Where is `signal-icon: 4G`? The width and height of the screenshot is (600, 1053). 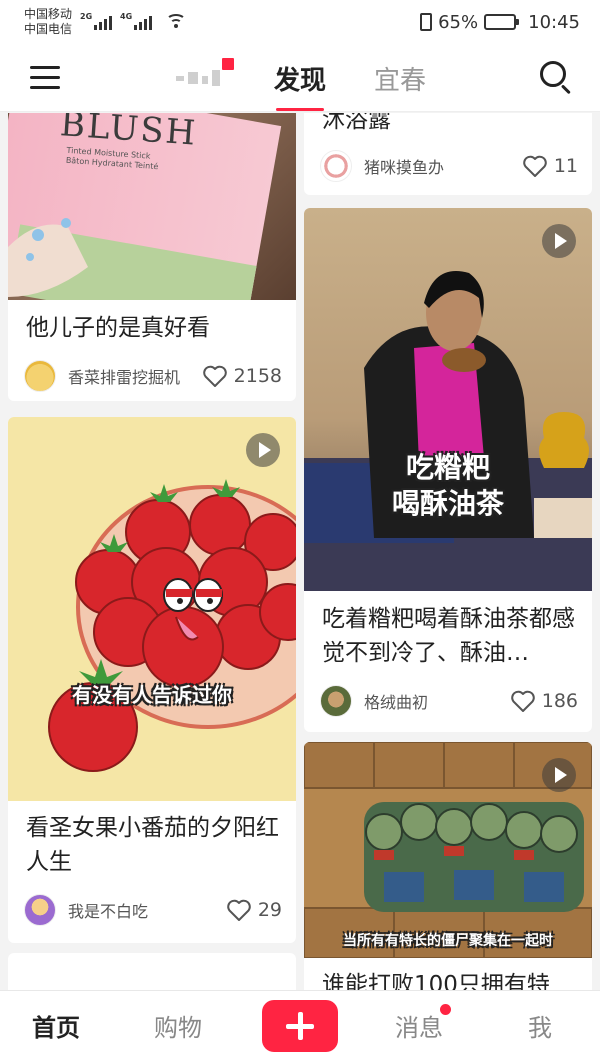
signal-icon: 4G is located at coordinates (136, 21).